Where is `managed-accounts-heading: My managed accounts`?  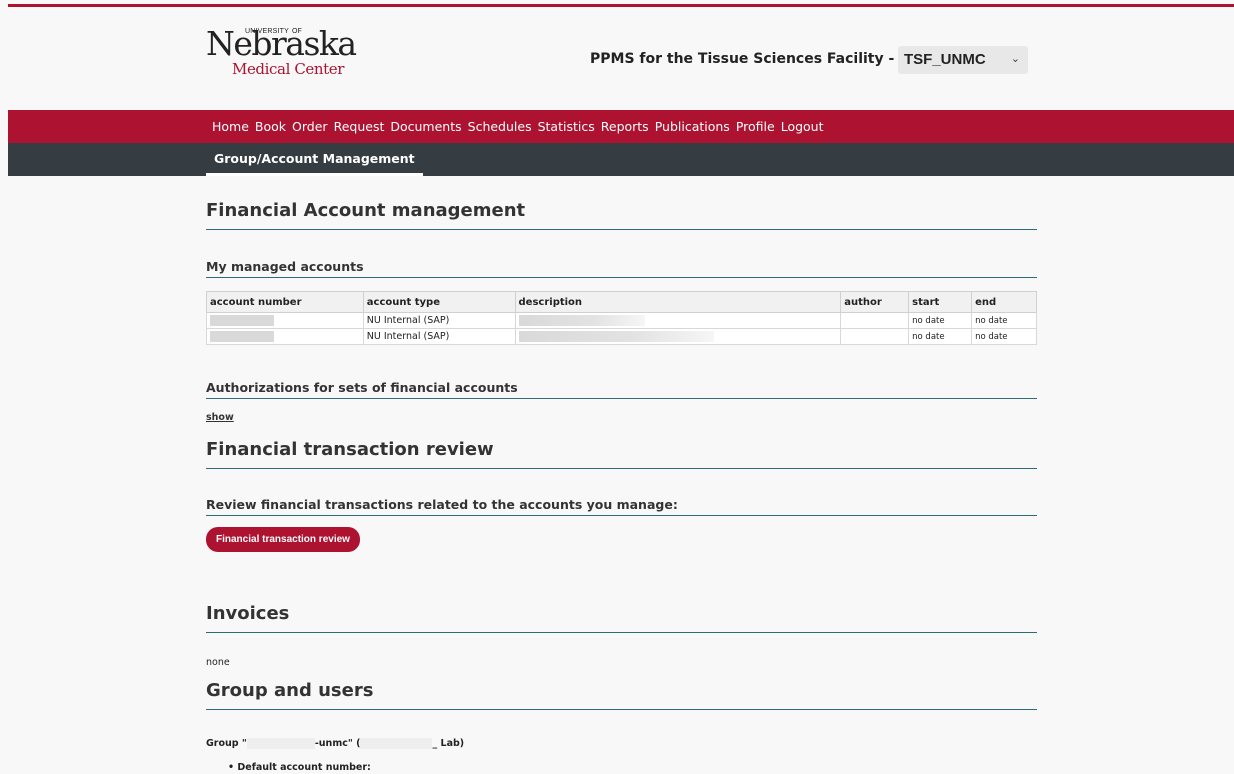
managed-accounts-heading: My managed accounts is located at coordinates (621, 268).